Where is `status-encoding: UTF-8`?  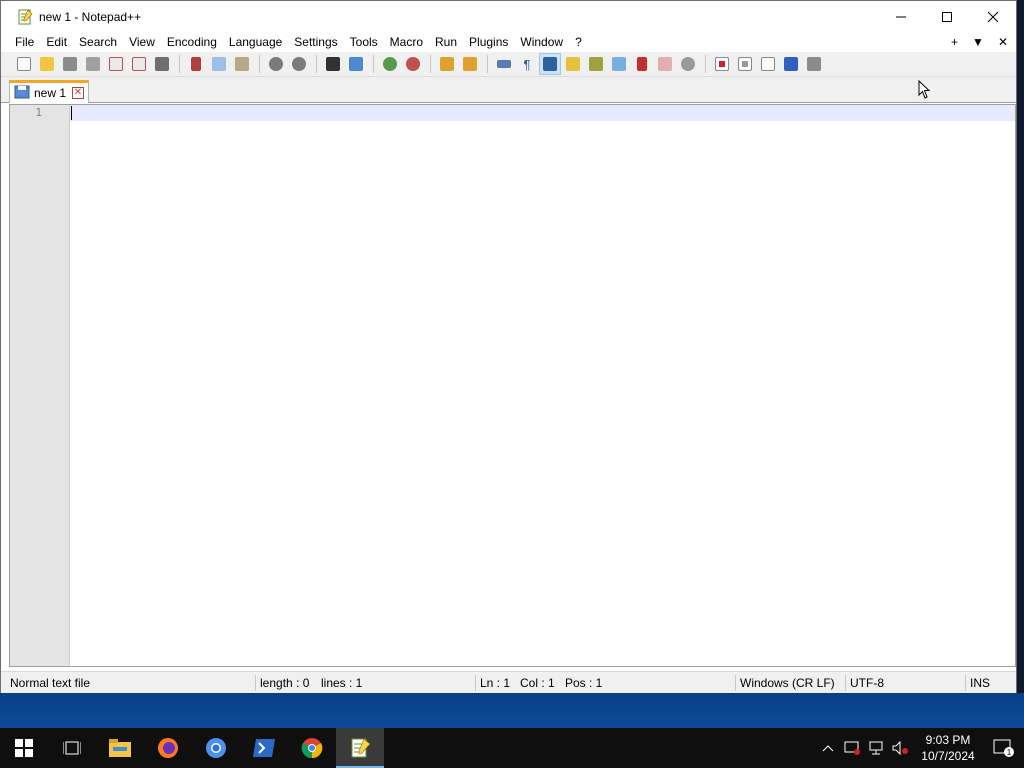 status-encoding: UTF-8 is located at coordinates (867, 683).